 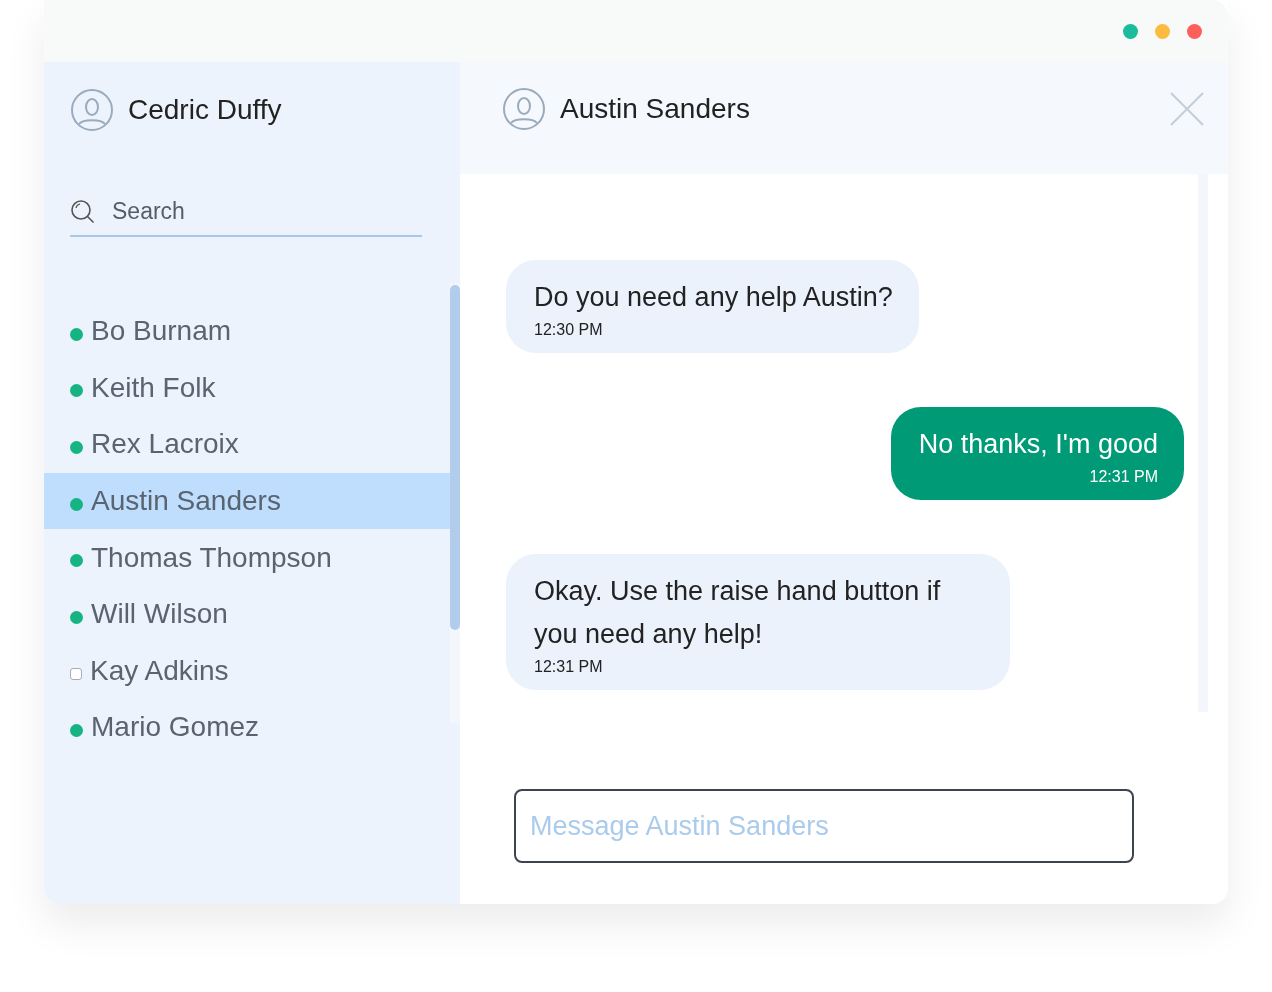 What do you see at coordinates (165, 444) in the screenshot?
I see `contact-name: Rex Lacroix` at bounding box center [165, 444].